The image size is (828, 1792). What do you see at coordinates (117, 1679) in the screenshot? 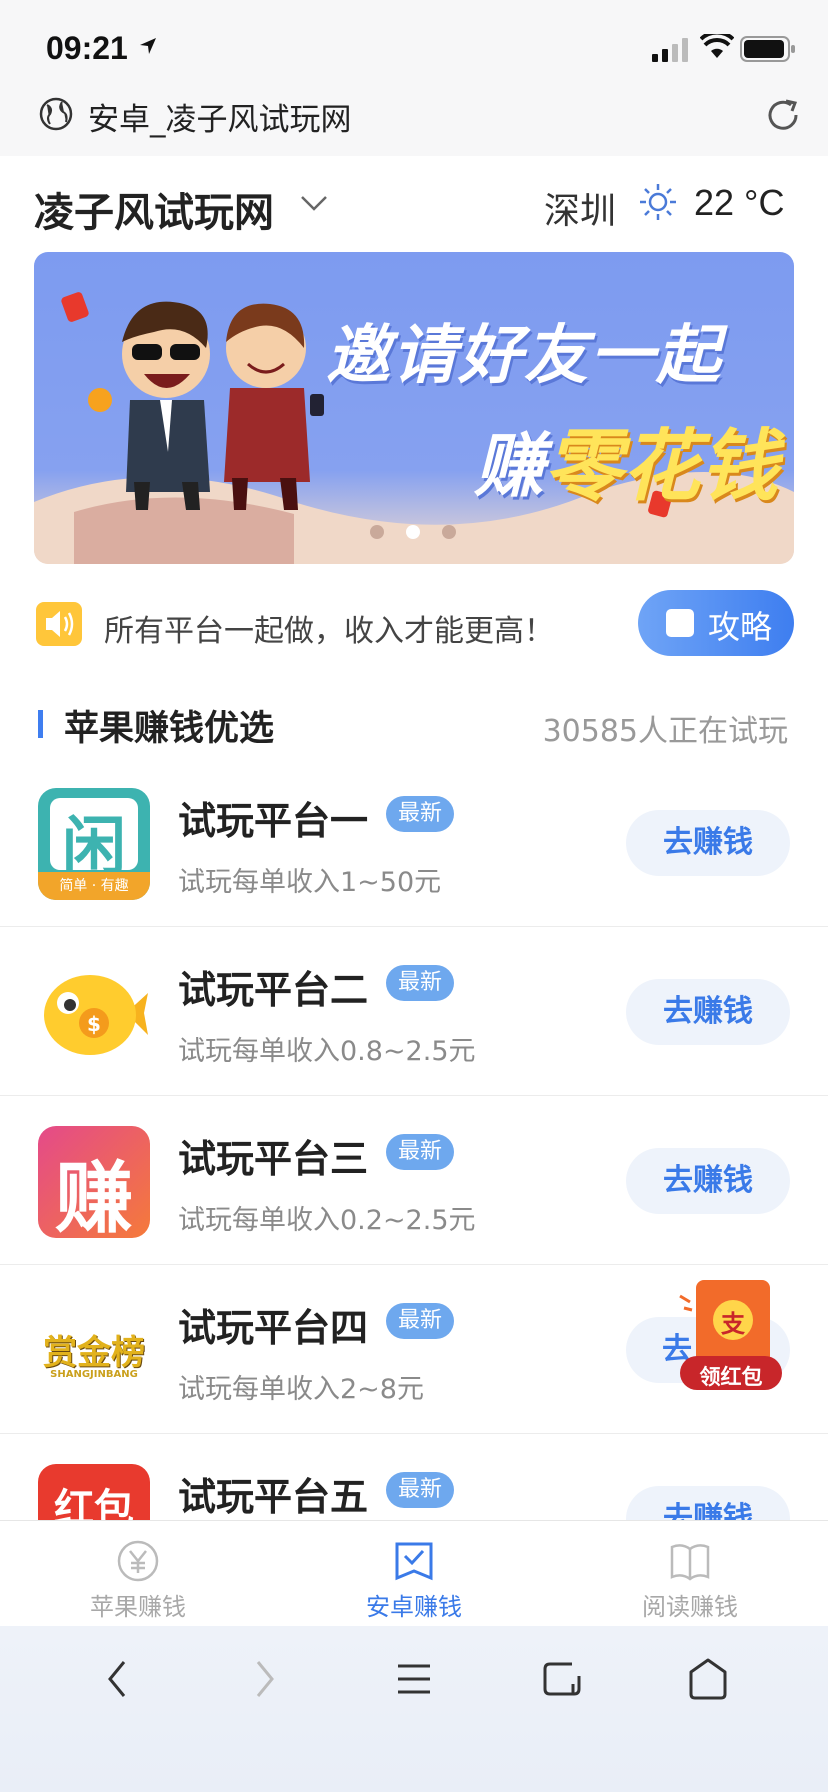
I see `back-icon` at bounding box center [117, 1679].